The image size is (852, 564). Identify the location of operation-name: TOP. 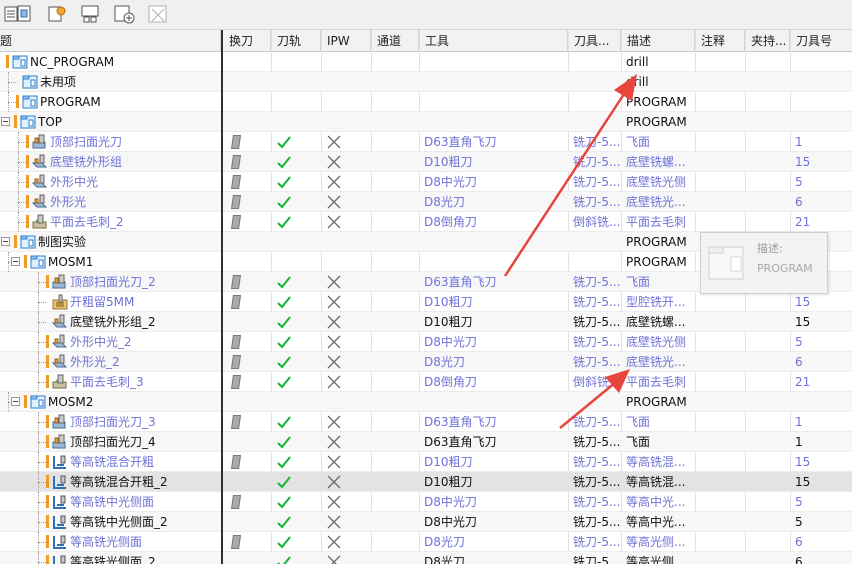
(50, 122).